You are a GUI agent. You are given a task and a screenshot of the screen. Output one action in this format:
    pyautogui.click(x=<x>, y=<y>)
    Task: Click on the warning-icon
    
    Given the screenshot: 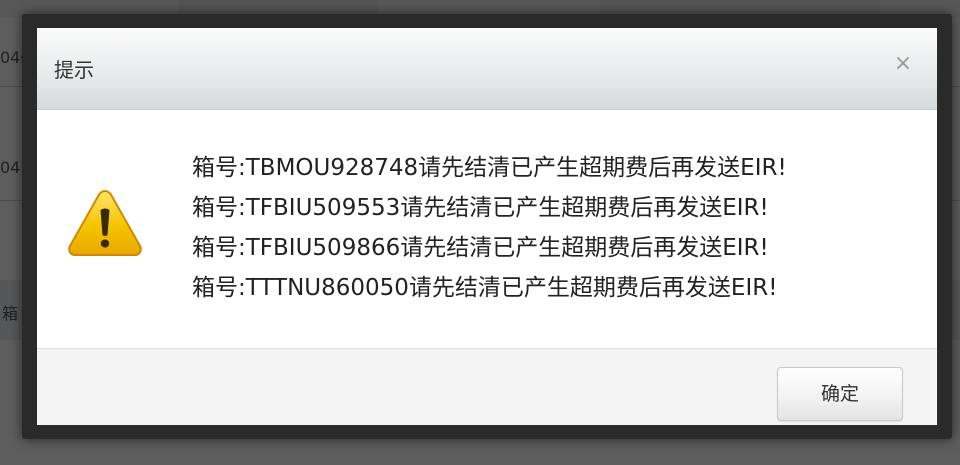 What is the action you would take?
    pyautogui.click(x=105, y=222)
    